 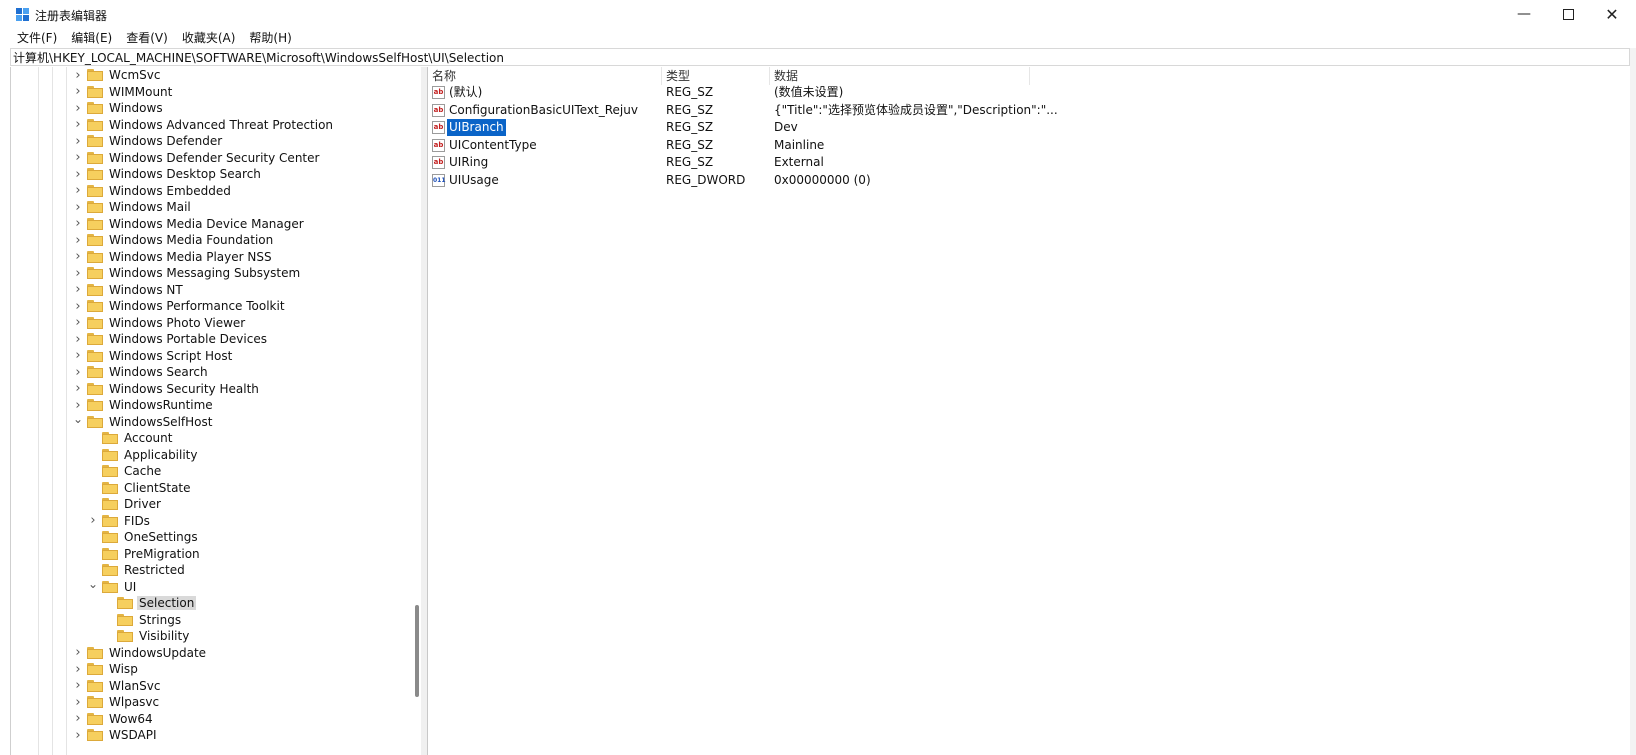 What do you see at coordinates (180, 306) in the screenshot?
I see `tree-item: › Windows Performance Toolkit` at bounding box center [180, 306].